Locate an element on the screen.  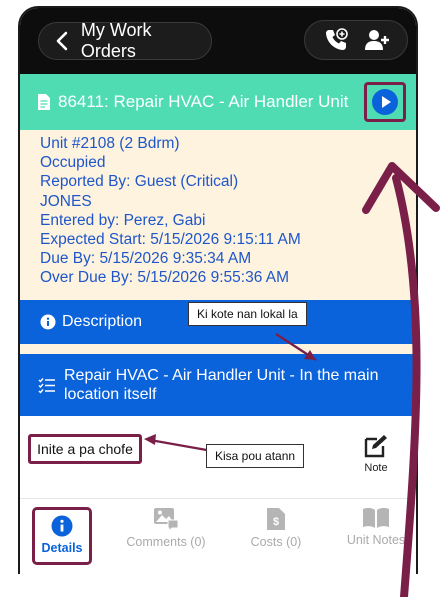
problem-callout: Kisa pou atann is located at coordinates (255, 456).